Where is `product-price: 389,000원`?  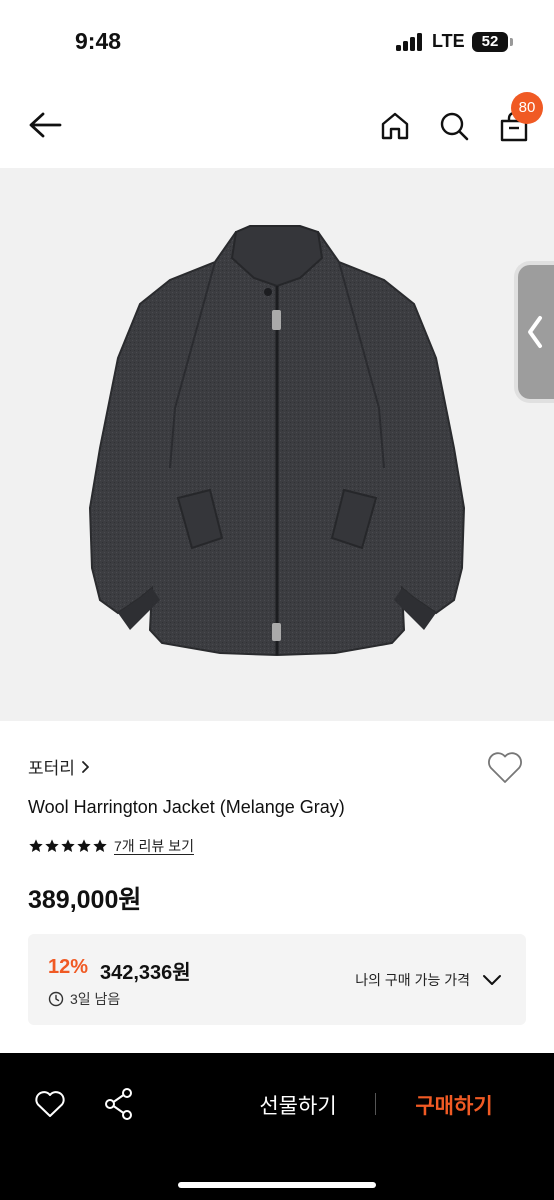 product-price: 389,000원 is located at coordinates (85, 900).